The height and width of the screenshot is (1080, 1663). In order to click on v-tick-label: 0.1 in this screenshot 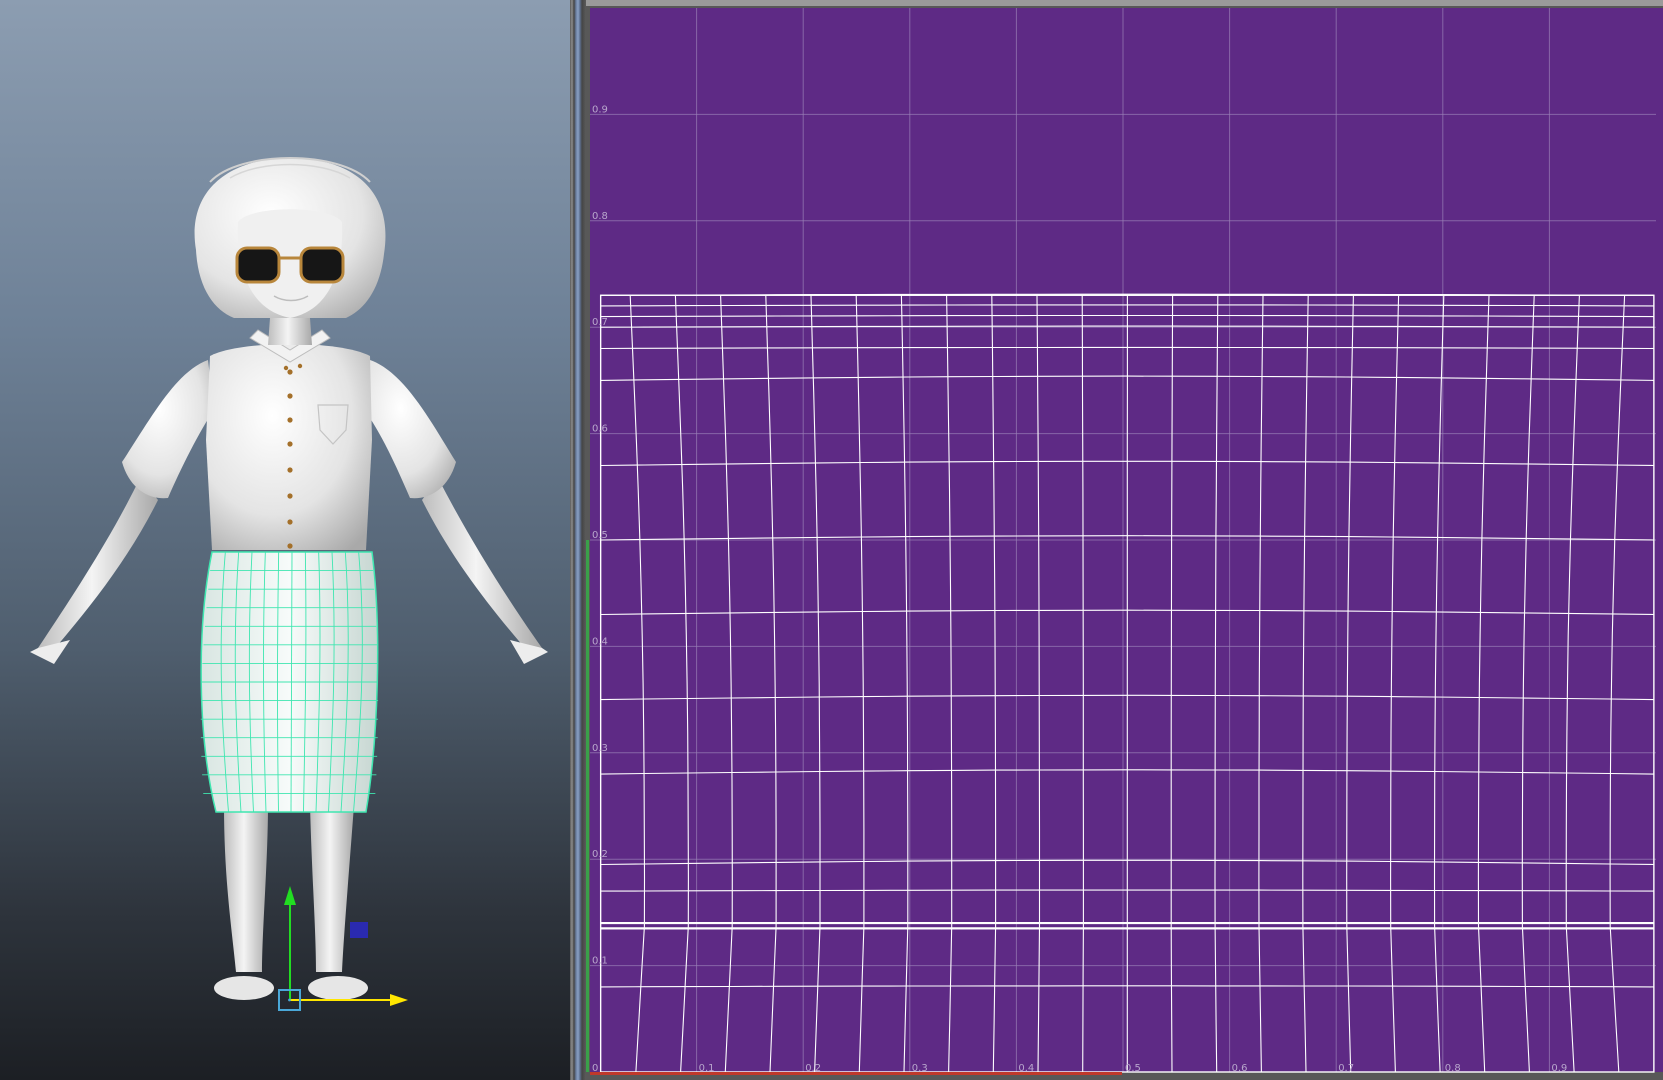, I will do `click(600, 961)`.